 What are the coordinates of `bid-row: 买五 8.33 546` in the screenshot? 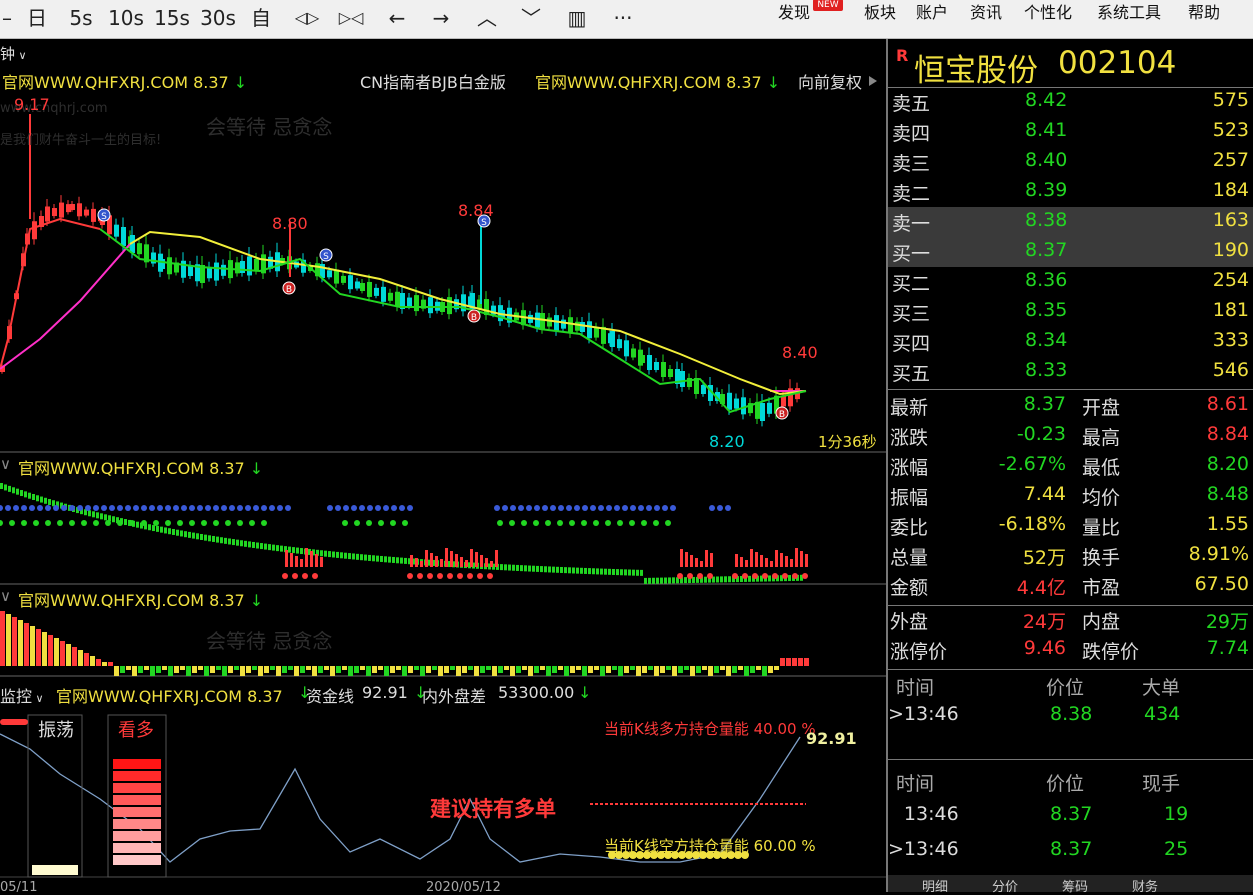 It's located at (1070, 372).